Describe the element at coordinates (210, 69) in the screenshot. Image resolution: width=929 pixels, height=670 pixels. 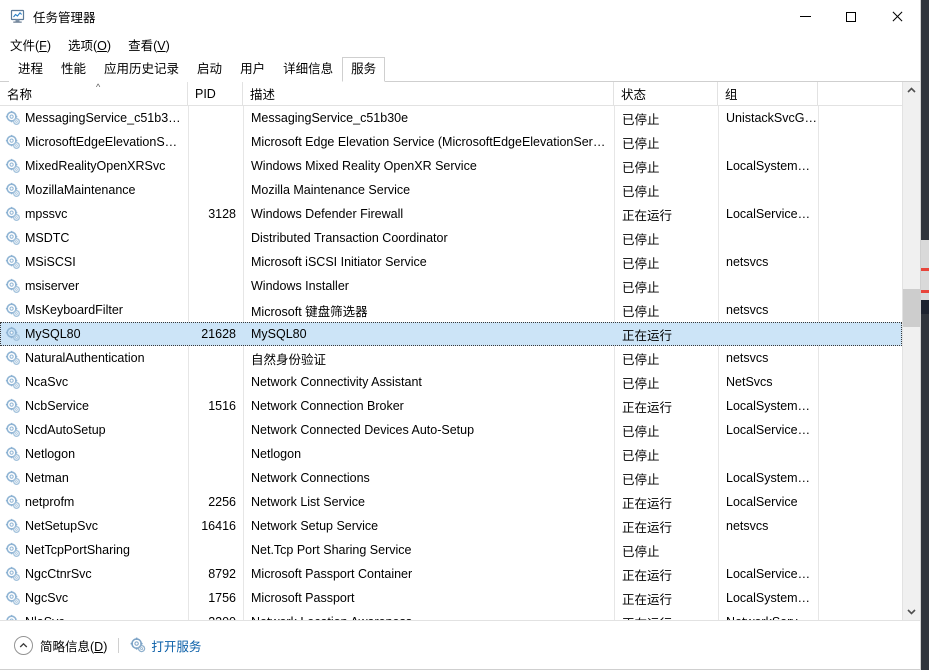
I see `tab-startup: 启动` at that location.